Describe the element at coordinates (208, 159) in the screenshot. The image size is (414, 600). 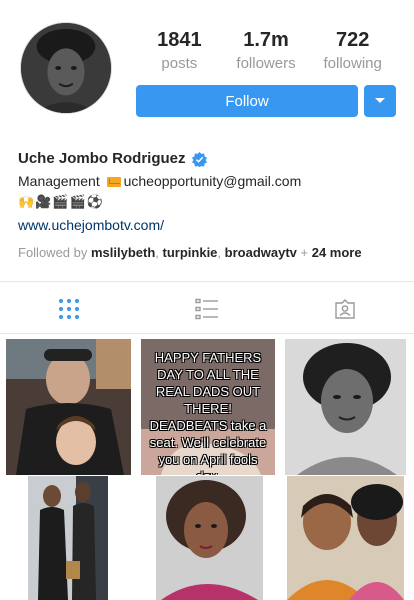
I see `profile-name-row: Uche Jombo Rodriguez` at that location.